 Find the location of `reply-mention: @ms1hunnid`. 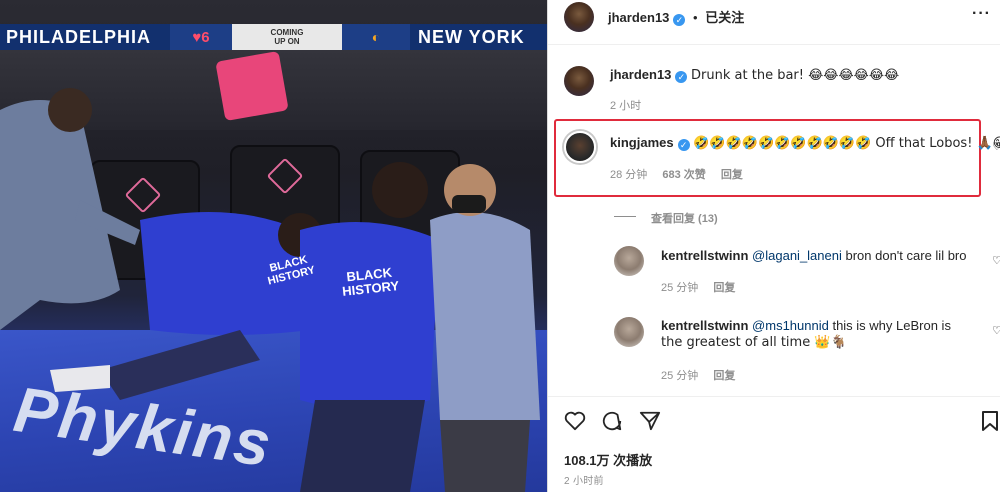

reply-mention: @ms1hunnid is located at coordinates (790, 325).